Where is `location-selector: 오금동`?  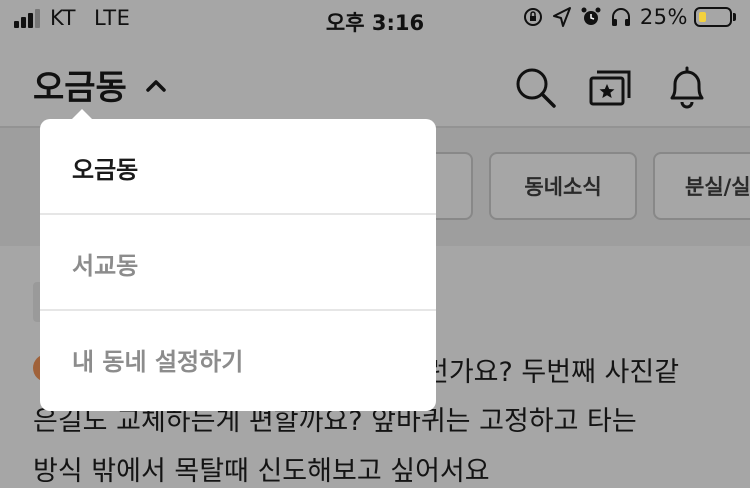
location-selector: 오금동 is located at coordinates (100, 84).